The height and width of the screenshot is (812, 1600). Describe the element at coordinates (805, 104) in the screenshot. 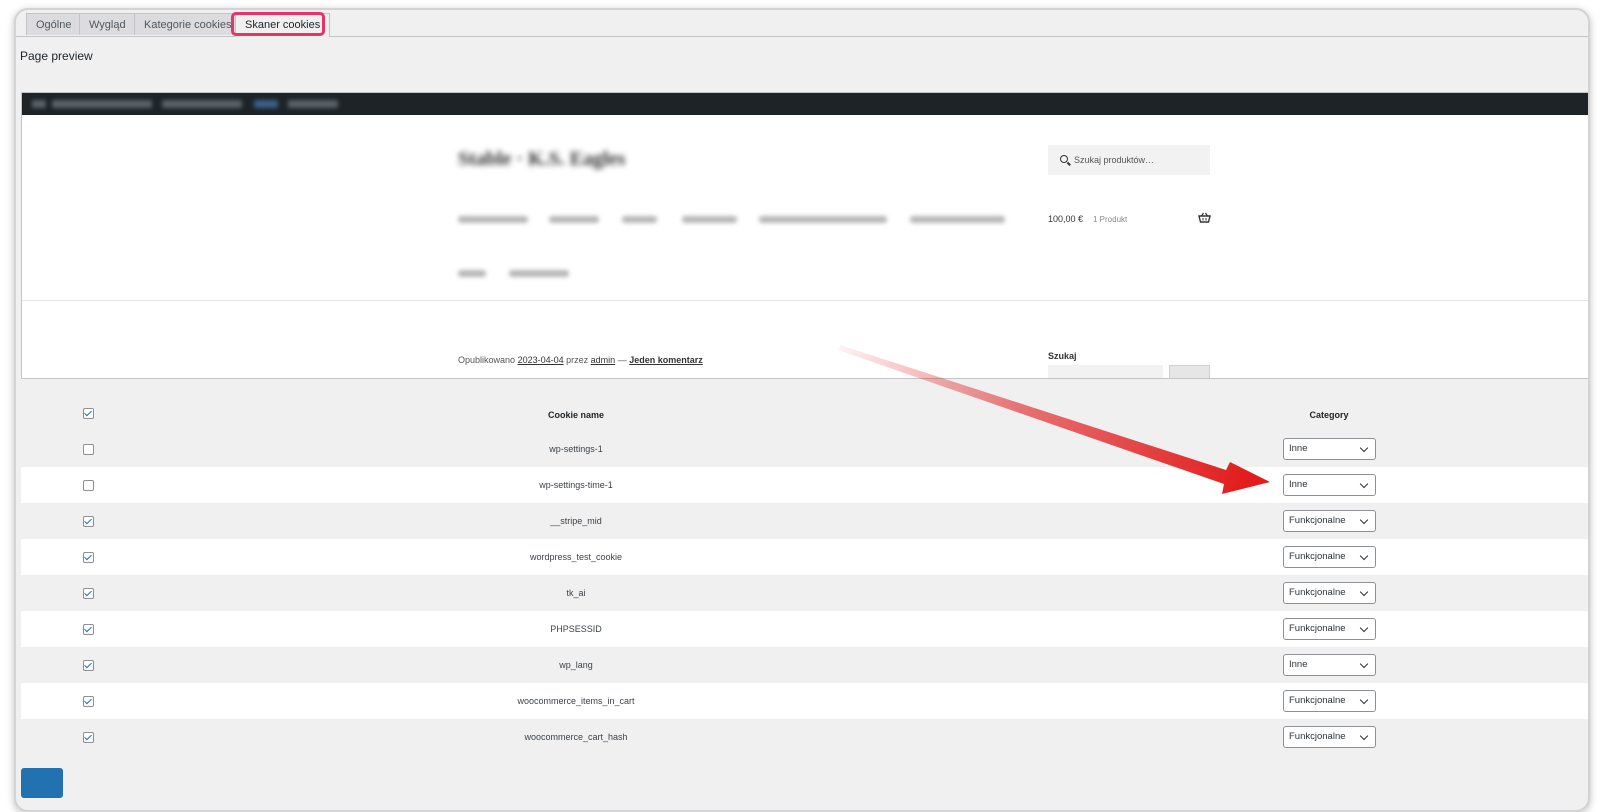

I see `admin-bar` at that location.